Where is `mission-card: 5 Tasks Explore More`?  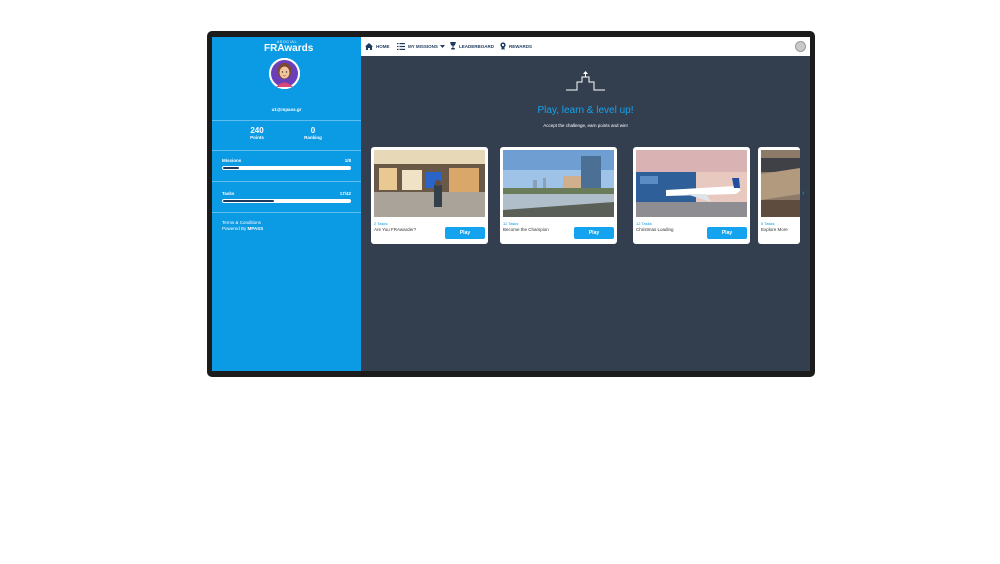
mission-card: 5 Tasks Explore More is located at coordinates (779, 195).